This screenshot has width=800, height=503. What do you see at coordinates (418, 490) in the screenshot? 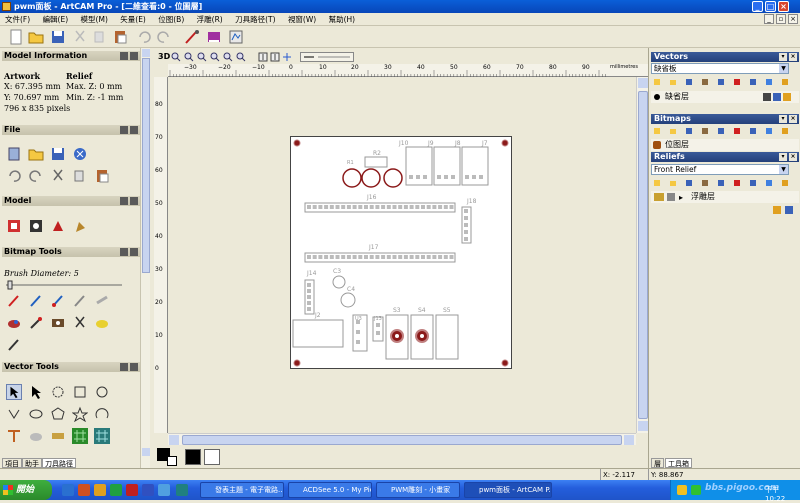
I see `task-paint: PWM雕刻 - 小畫家` at bounding box center [418, 490].